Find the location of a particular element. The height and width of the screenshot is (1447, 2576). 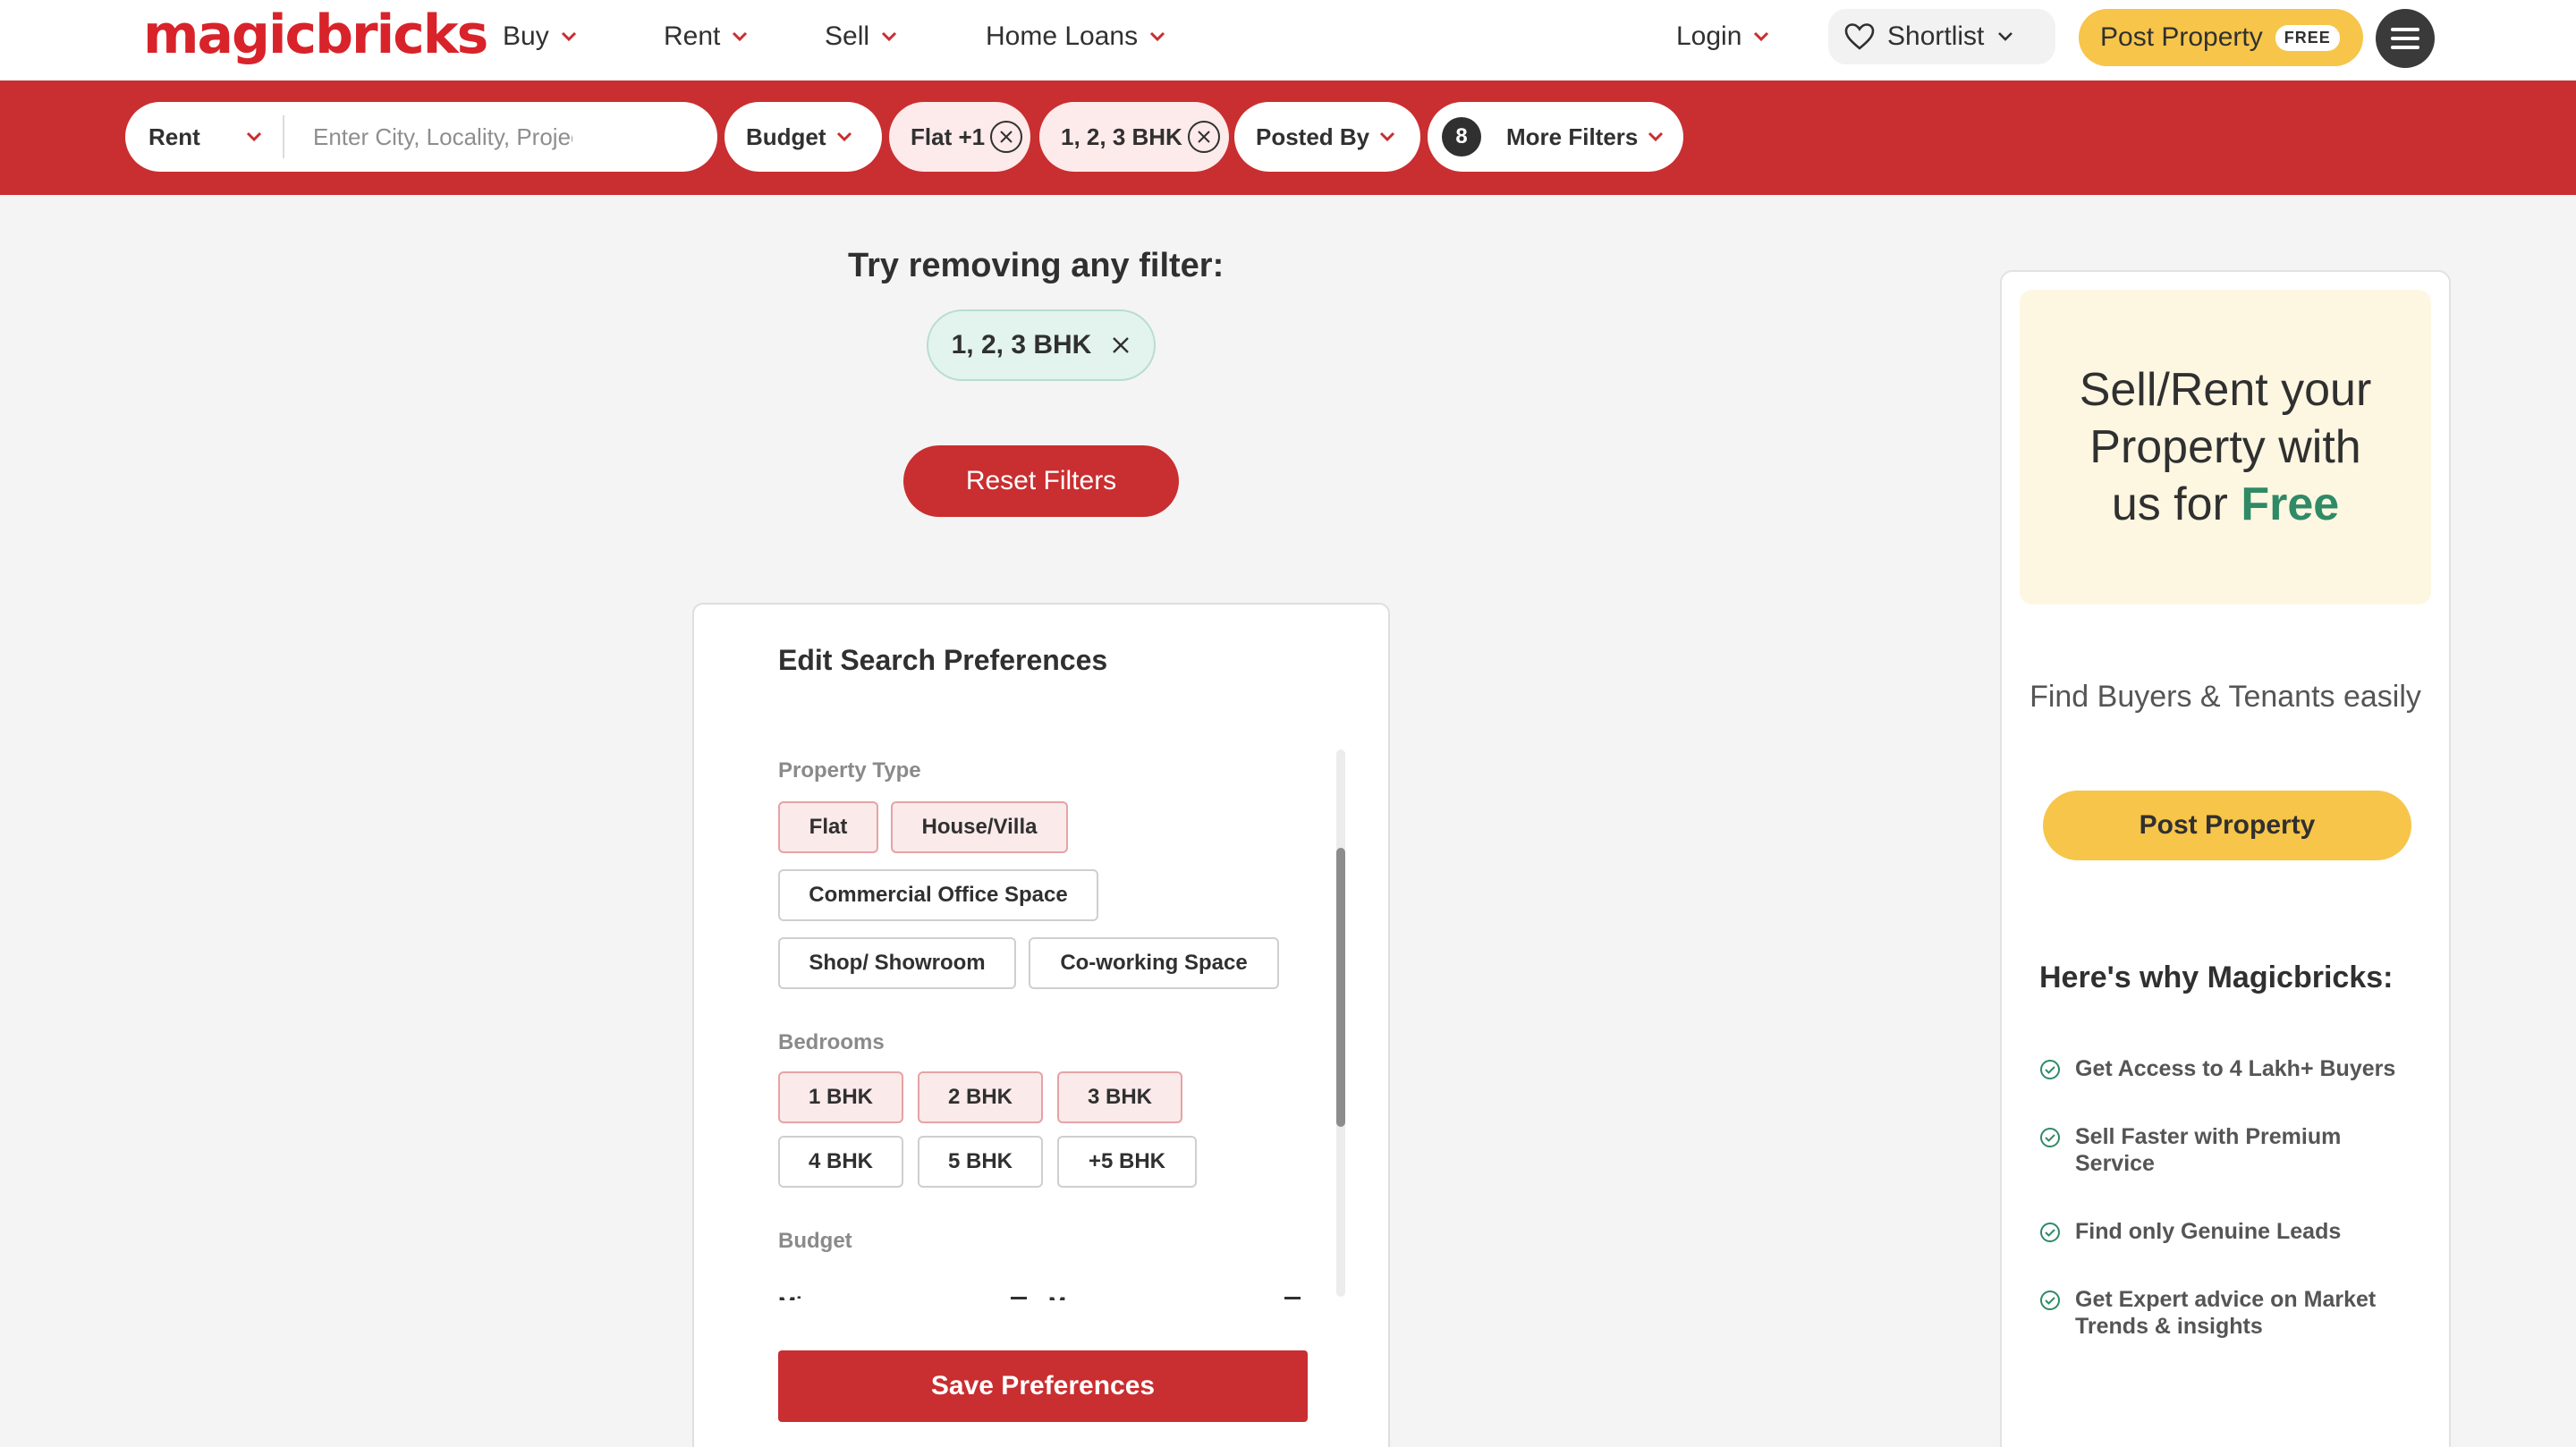

option-2-bhk: 2 BHK is located at coordinates (980, 1097).